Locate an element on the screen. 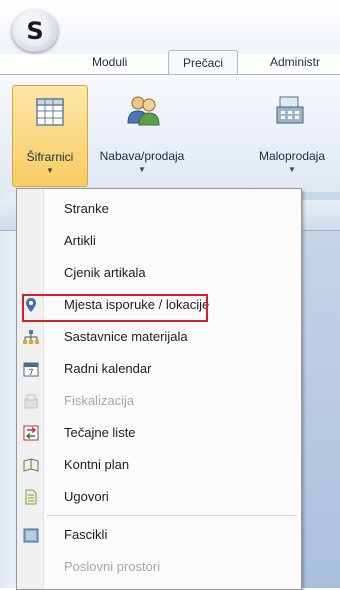 Image resolution: width=340 pixels, height=590 pixels. svg-text: 7 is located at coordinates (30, 372).